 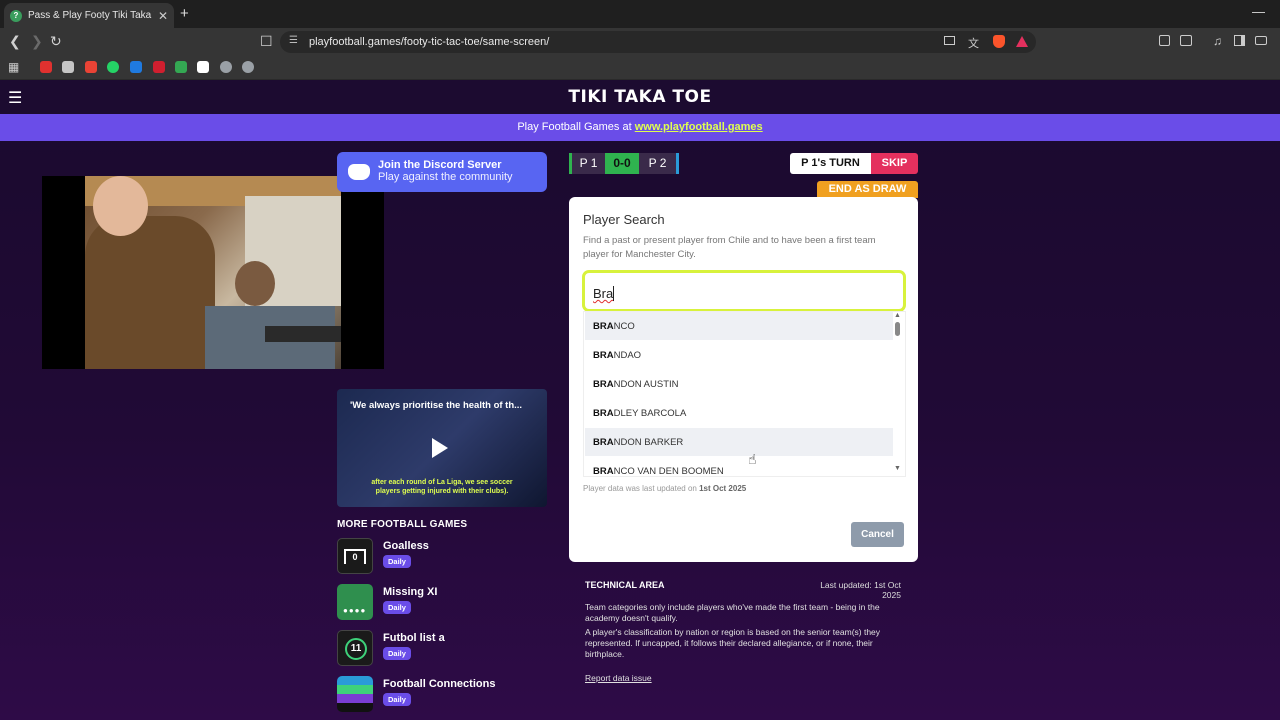 What do you see at coordinates (1022, 41) in the screenshot?
I see `brave-rewards-icon` at bounding box center [1022, 41].